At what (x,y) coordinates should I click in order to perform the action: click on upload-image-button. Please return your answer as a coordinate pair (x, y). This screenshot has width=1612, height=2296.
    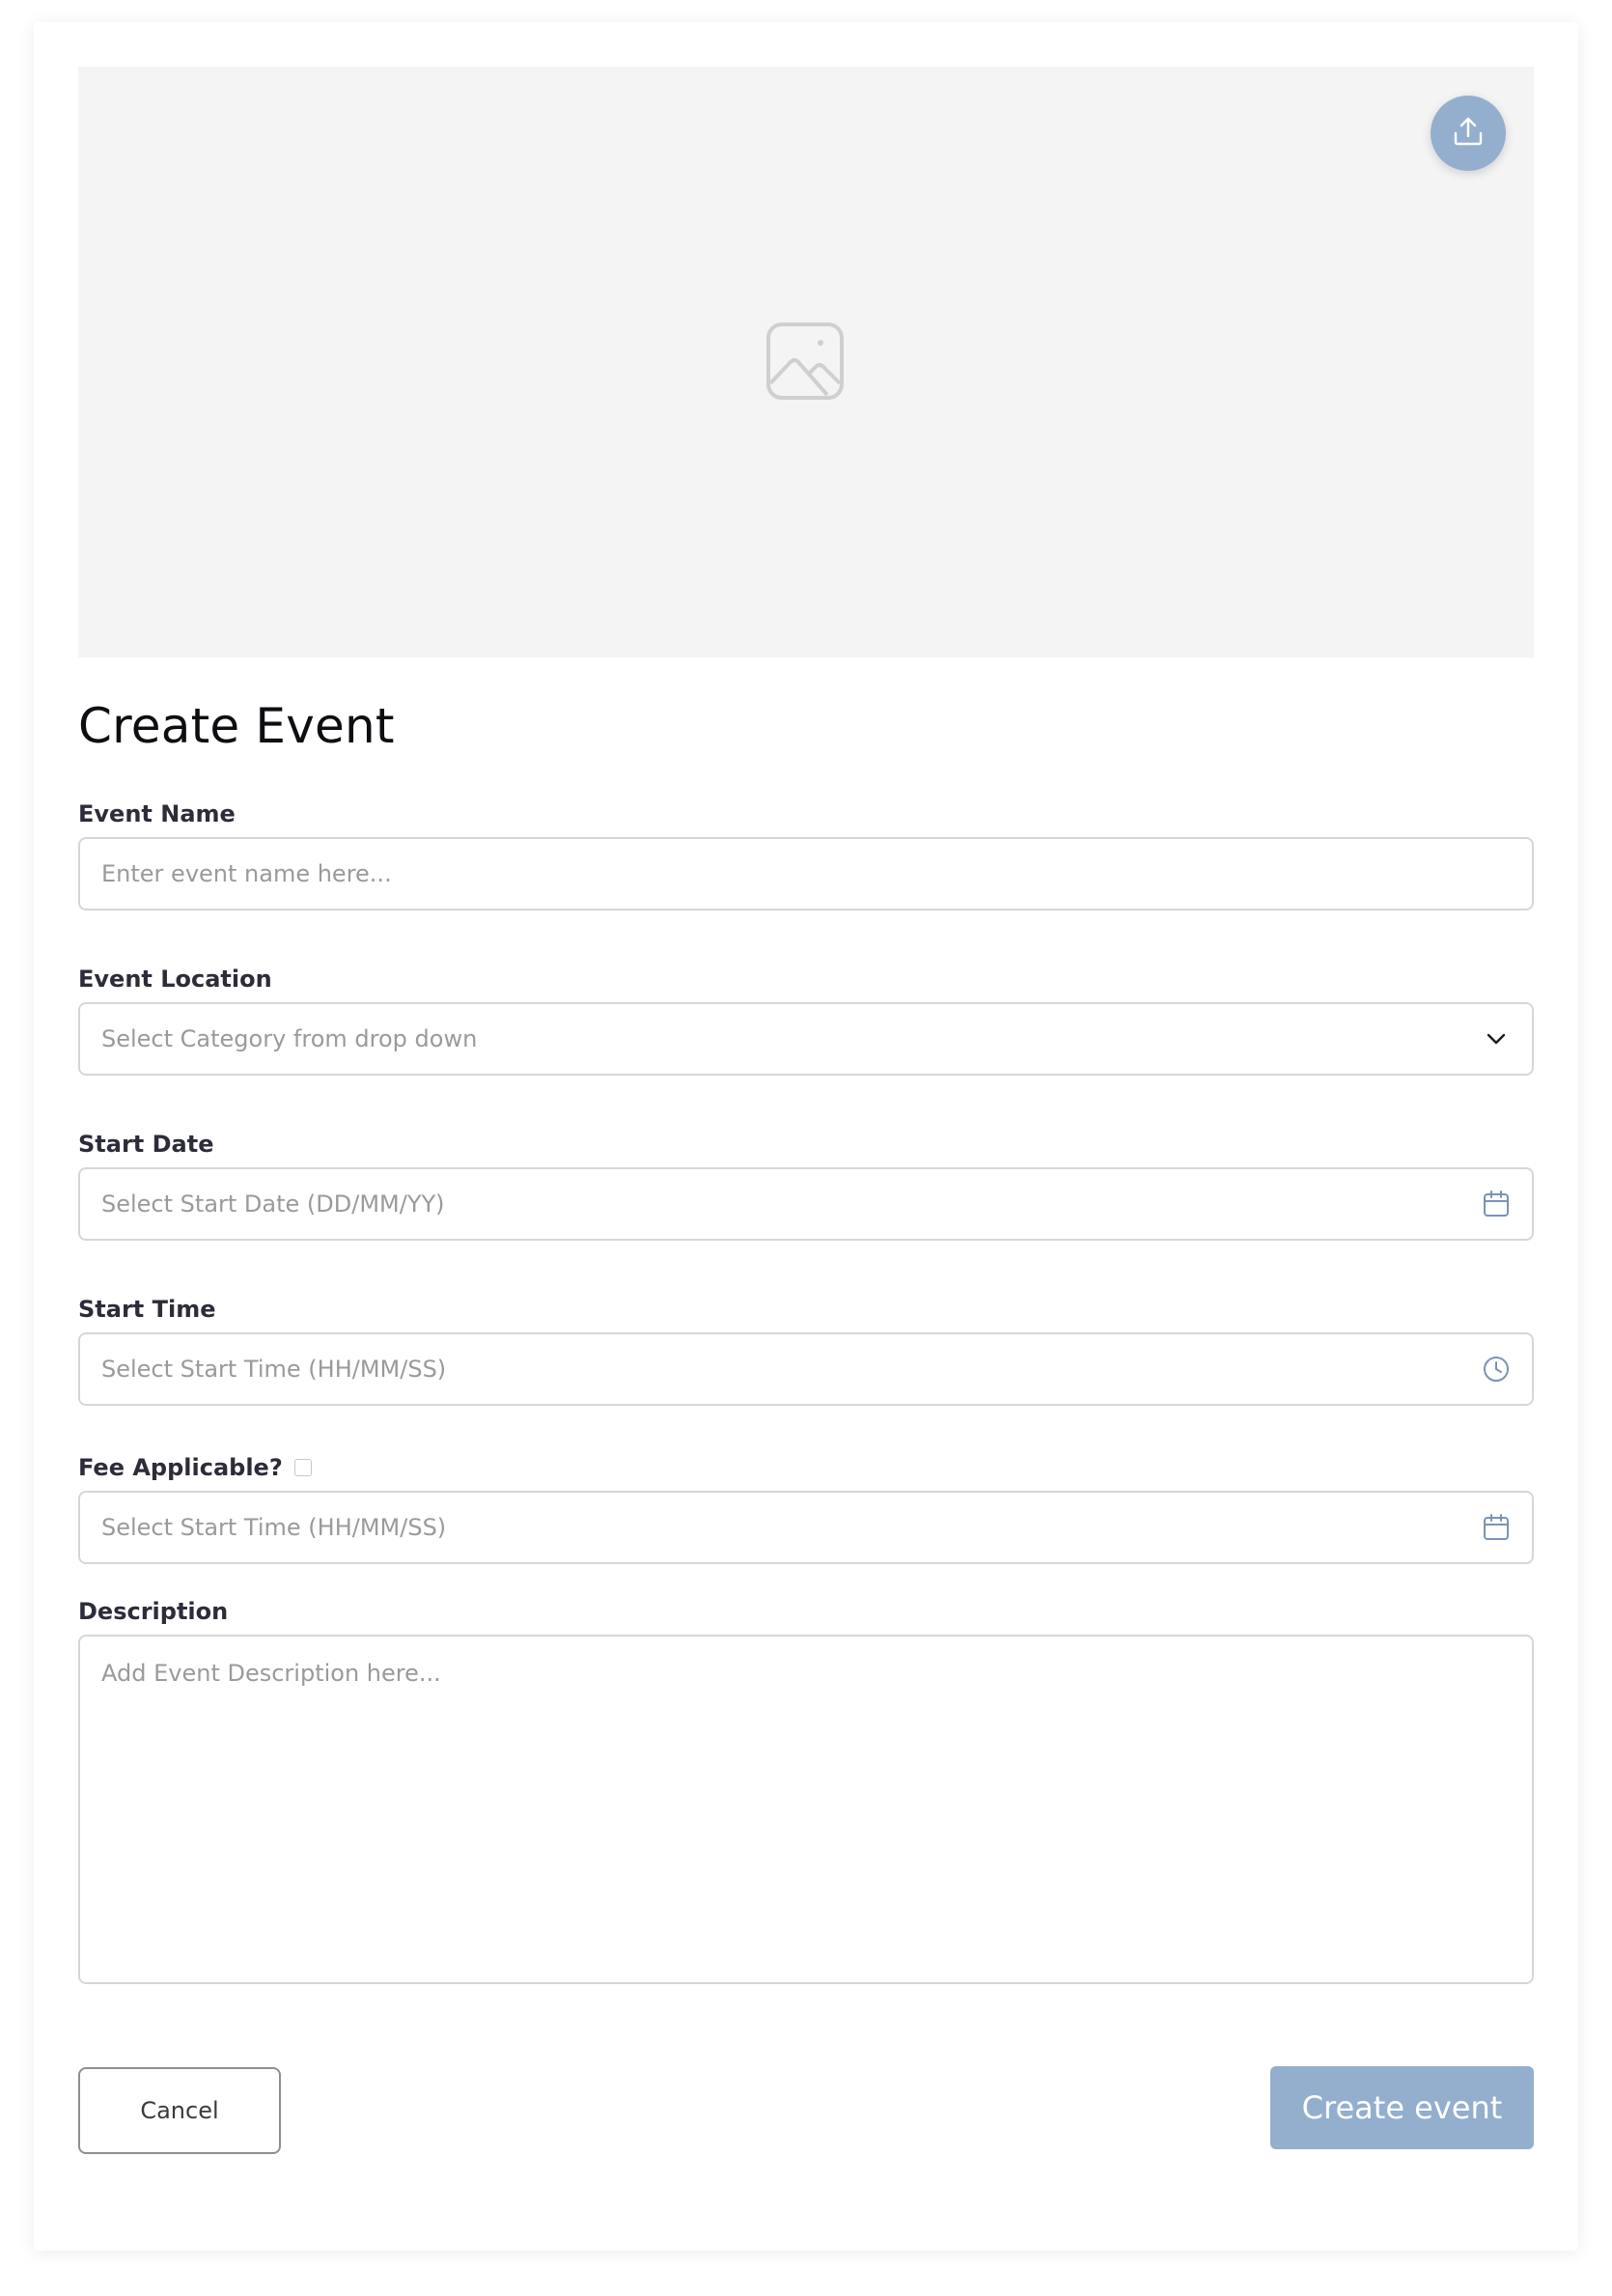
    Looking at the image, I should click on (1468, 134).